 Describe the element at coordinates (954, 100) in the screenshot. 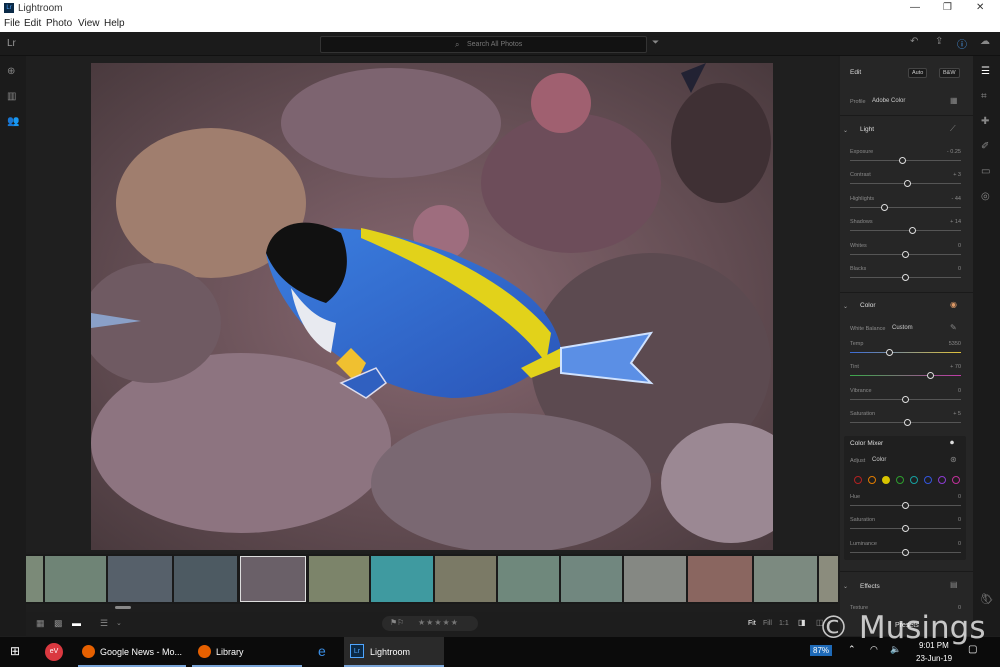

I see `profile-browser-icon: ▦` at that location.